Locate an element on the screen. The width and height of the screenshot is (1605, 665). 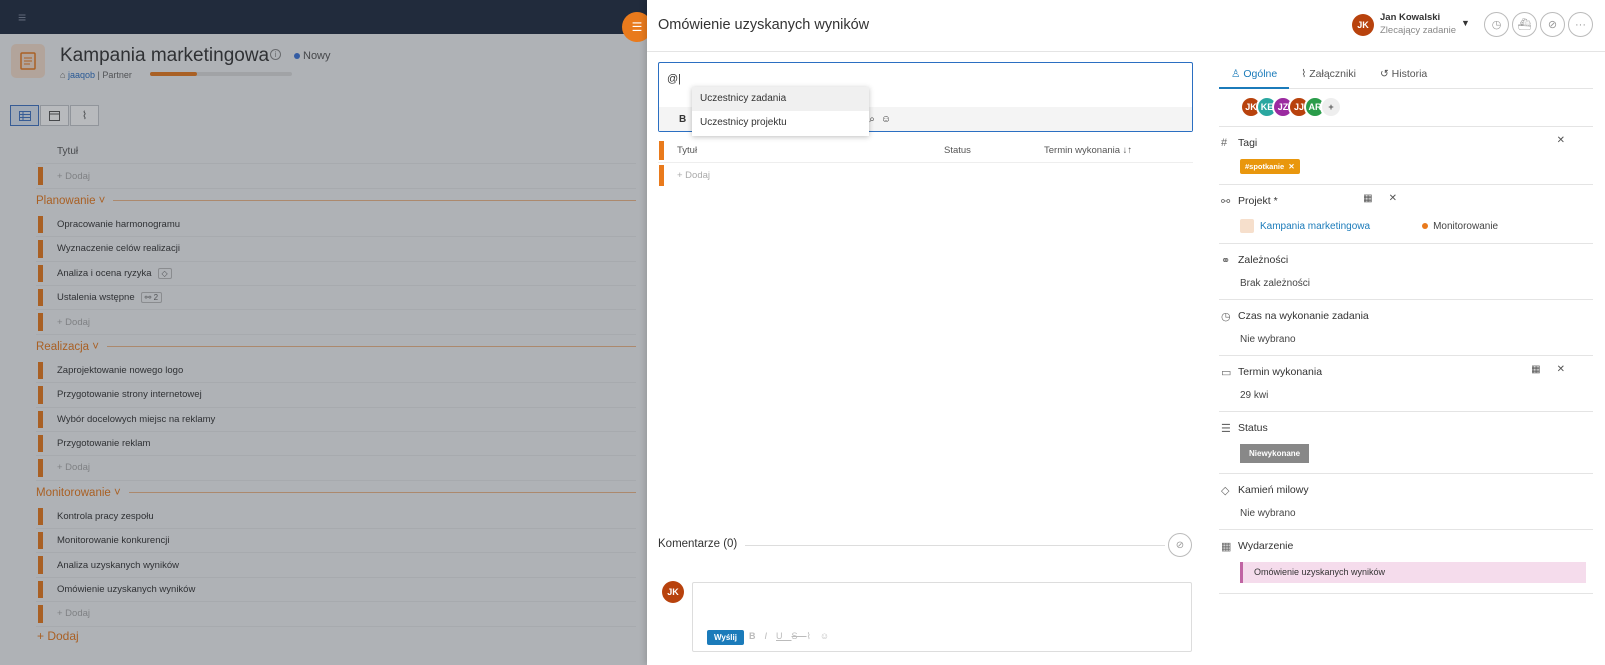
tab-general: ♙ Ogólne is located at coordinates (1254, 75).